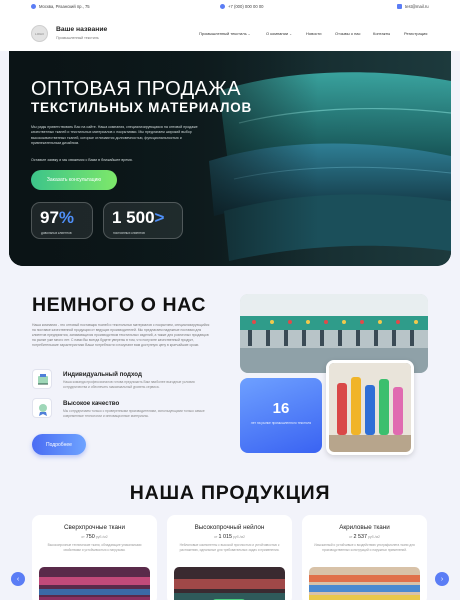 This screenshot has height=600, width=460. I want to click on nav-item-contacts: Контакты, so click(381, 33).